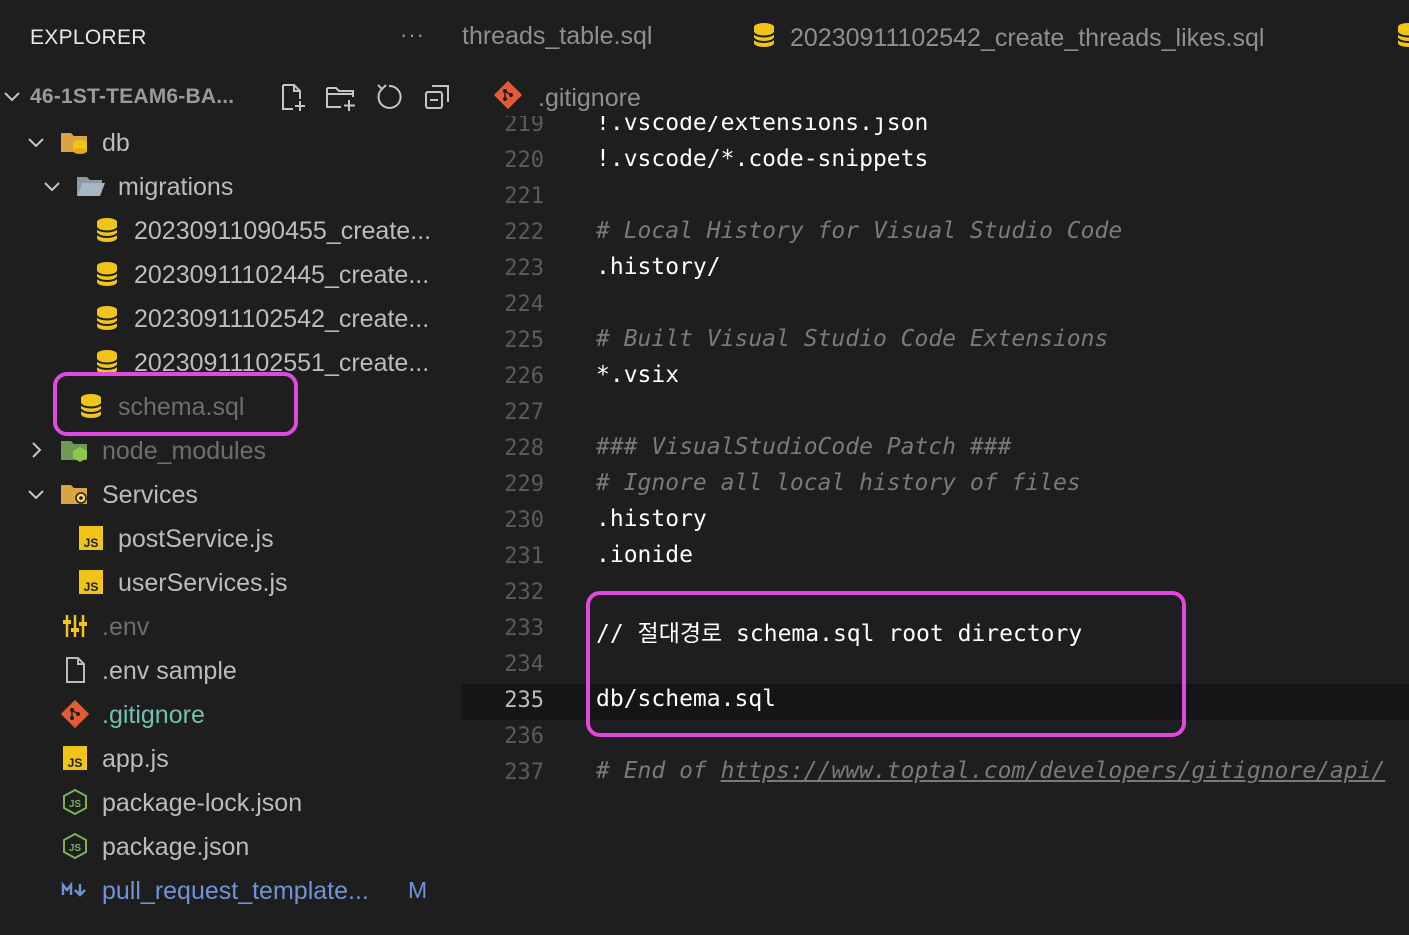 The height and width of the screenshot is (935, 1409). I want to click on line-number: 219, so click(524, 126).